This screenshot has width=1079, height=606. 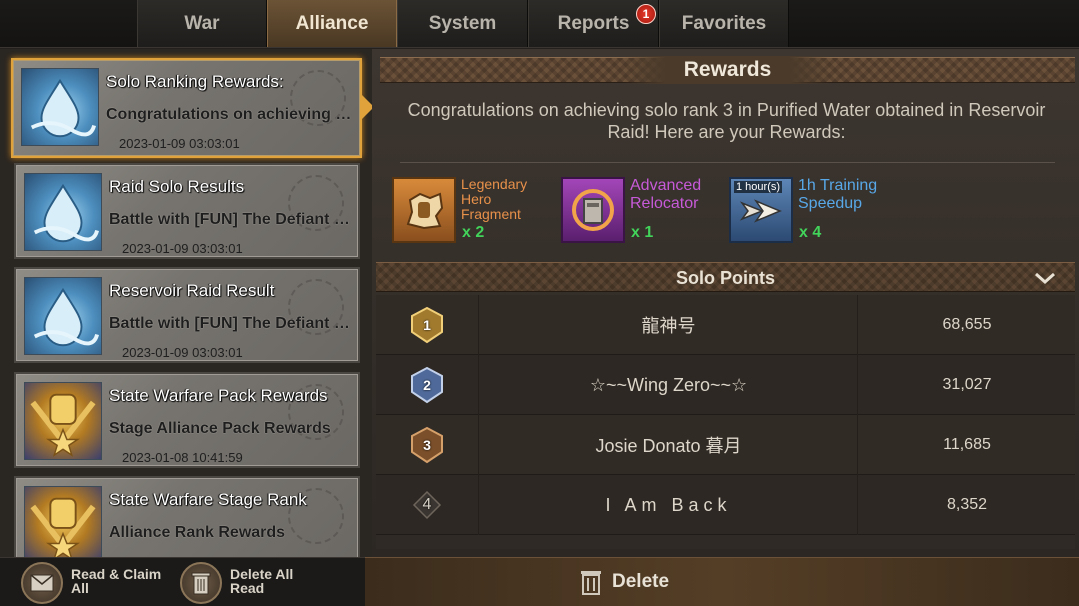 What do you see at coordinates (262, 581) in the screenshot?
I see `delete-all-read-label: Delete All Read` at bounding box center [262, 581].